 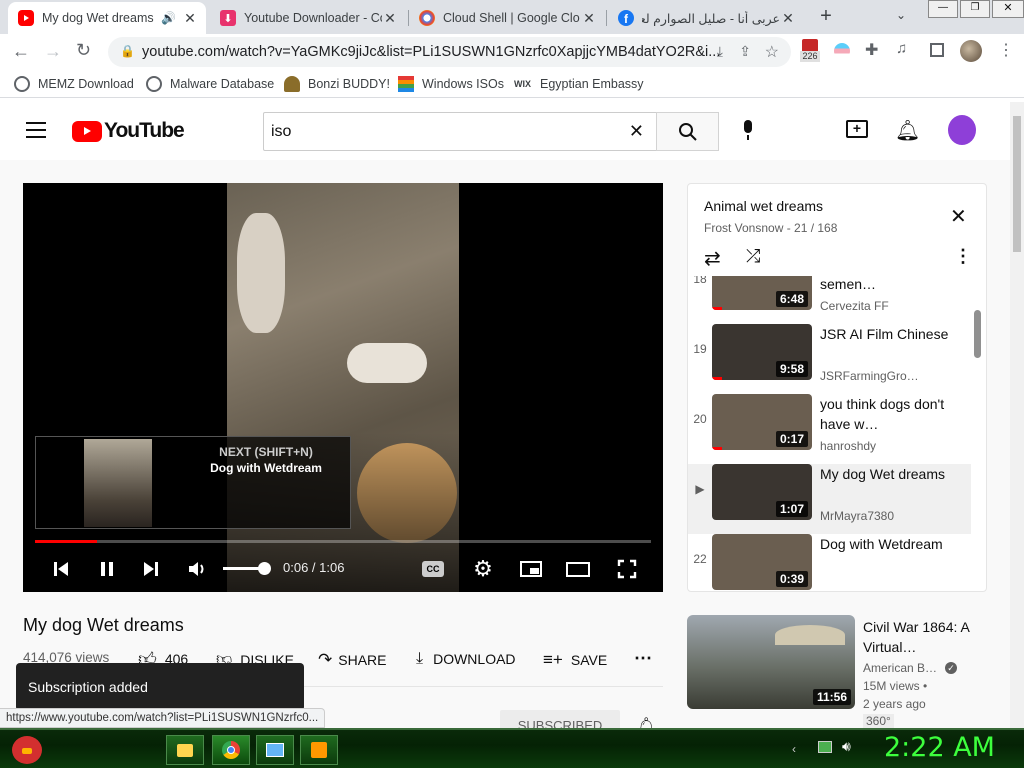 I want to click on save-button: ≡+ SAVE, so click(x=575, y=660).